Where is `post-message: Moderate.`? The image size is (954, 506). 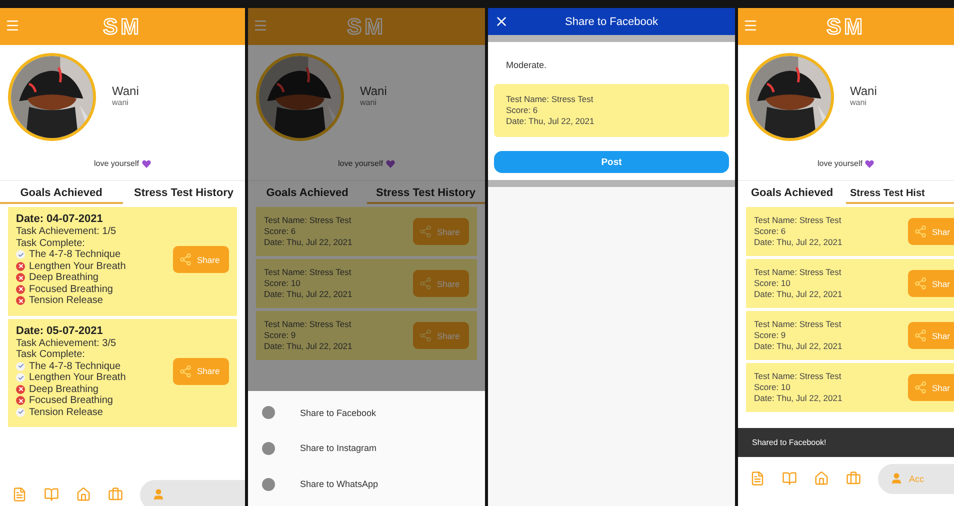
post-message: Moderate. is located at coordinates (526, 65).